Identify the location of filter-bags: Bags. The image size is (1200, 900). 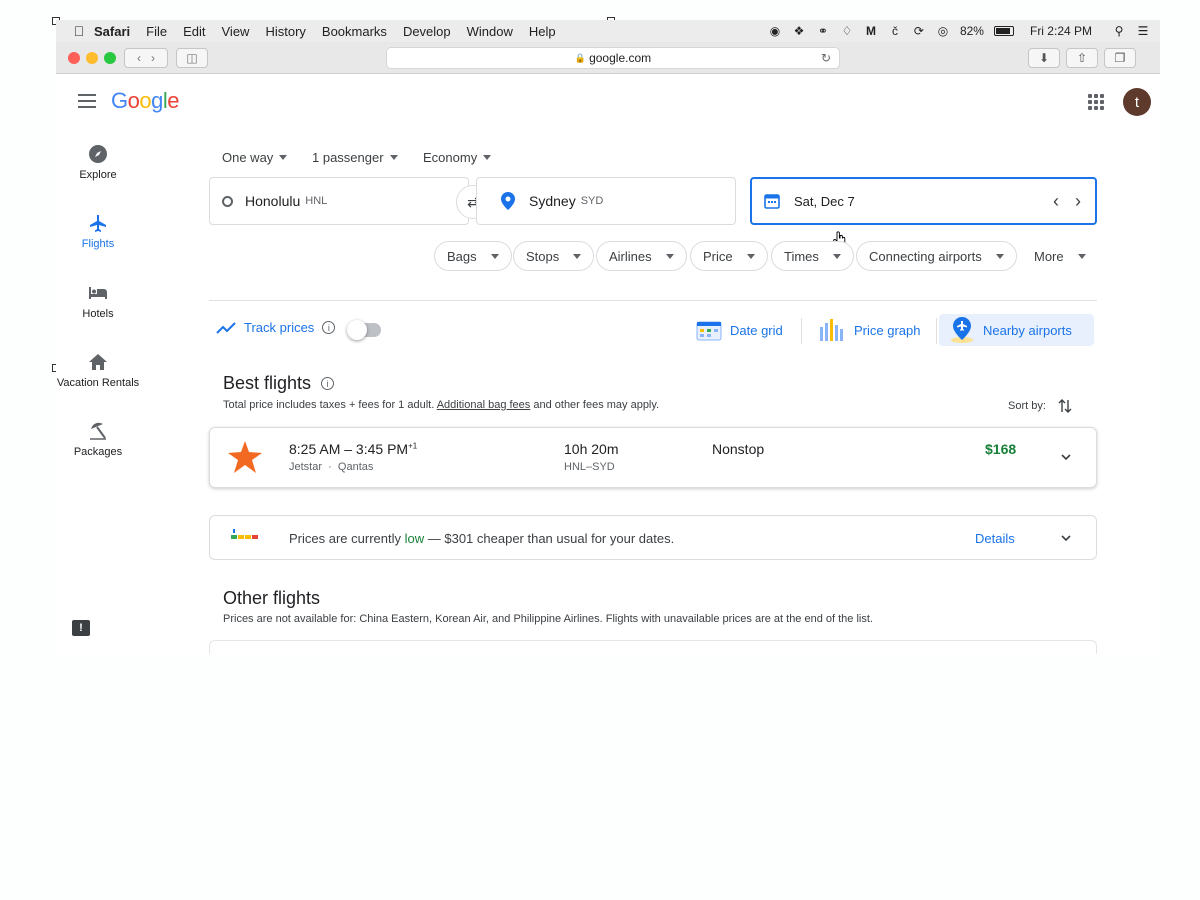
(473, 256).